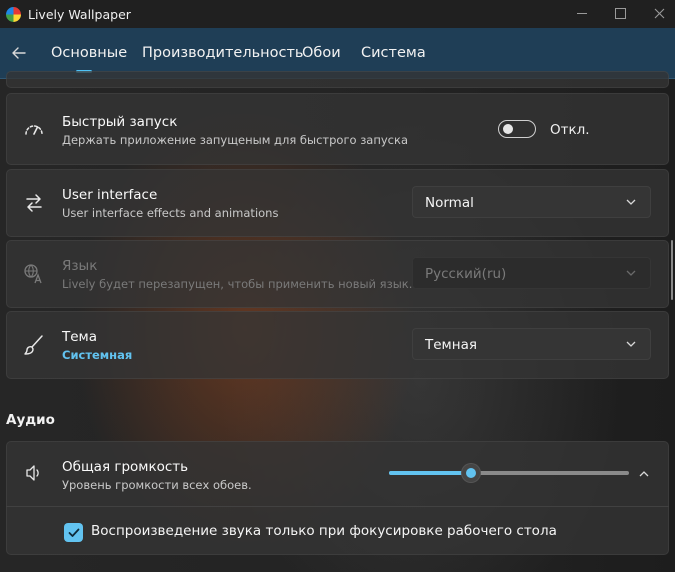  Describe the element at coordinates (32, 473) in the screenshot. I see `speaker-icon` at that location.